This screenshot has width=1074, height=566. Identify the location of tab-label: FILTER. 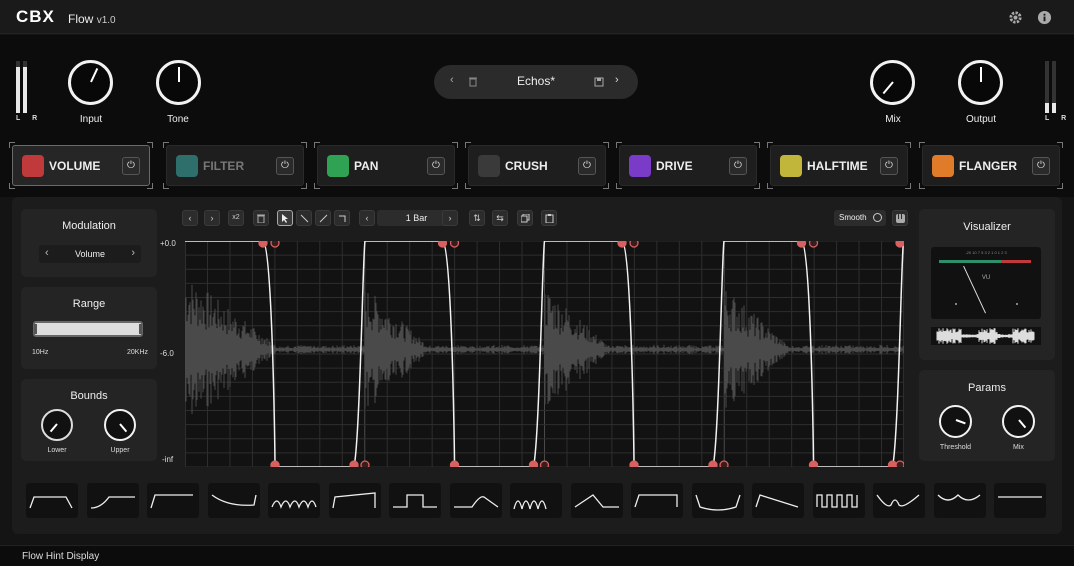
(224, 166).